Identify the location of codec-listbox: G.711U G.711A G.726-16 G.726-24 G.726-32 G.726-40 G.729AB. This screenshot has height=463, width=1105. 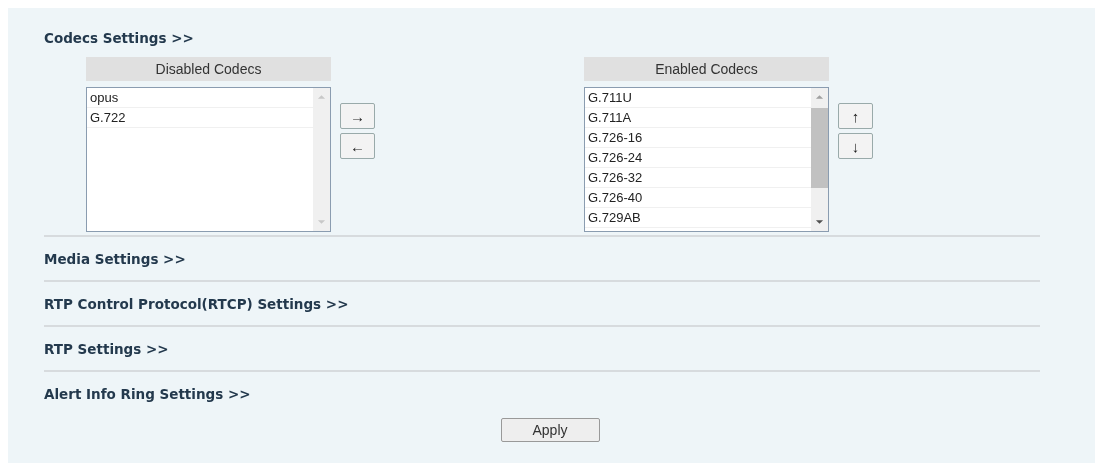
(706, 159).